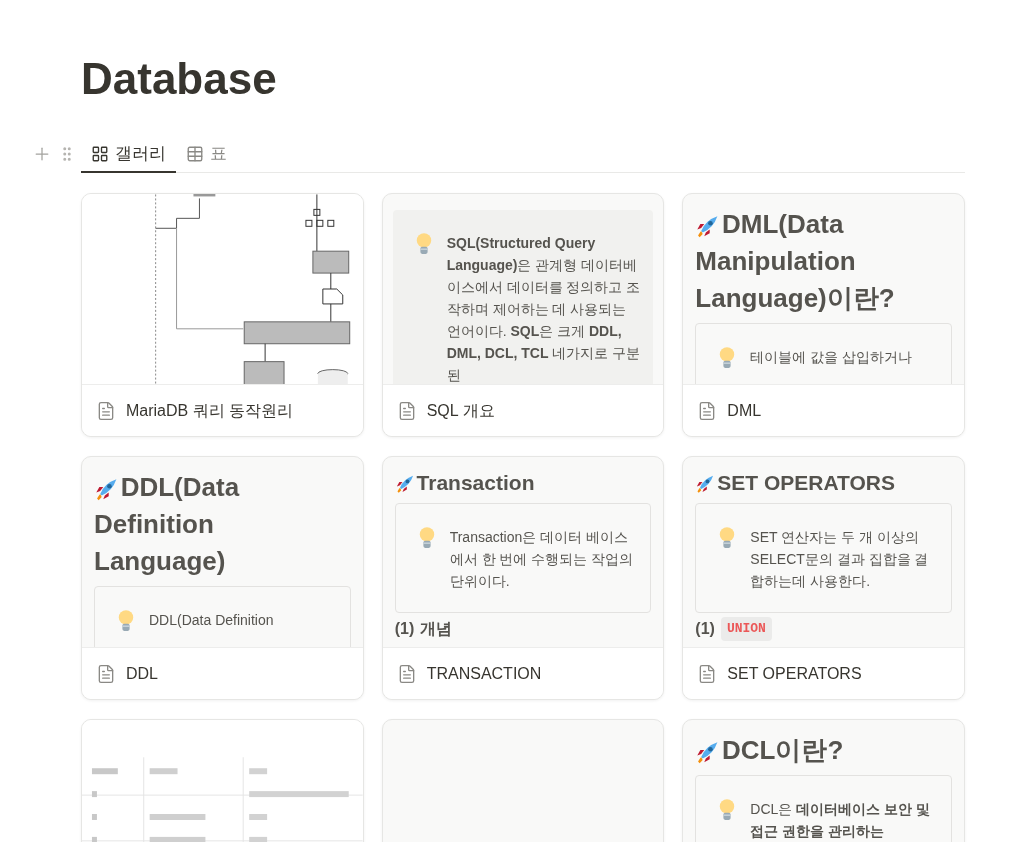  What do you see at coordinates (840, 559) in the screenshot?
I see `callout-text: SET 연산자는 두 개 이상의 SELECT문의 결과 집합을 결합하는데 사용한다.` at bounding box center [840, 559].